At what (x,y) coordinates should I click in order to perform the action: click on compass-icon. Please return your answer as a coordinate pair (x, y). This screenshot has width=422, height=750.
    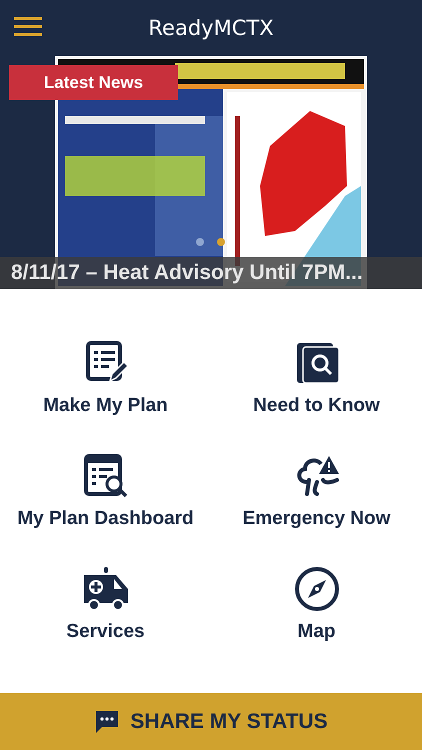
    Looking at the image, I should click on (316, 589).